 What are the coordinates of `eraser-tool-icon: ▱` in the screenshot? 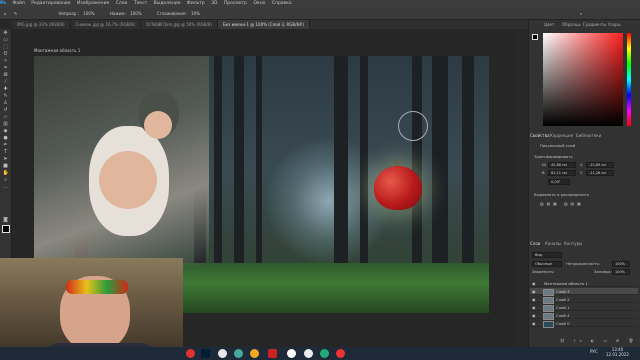 It's located at (6, 117).